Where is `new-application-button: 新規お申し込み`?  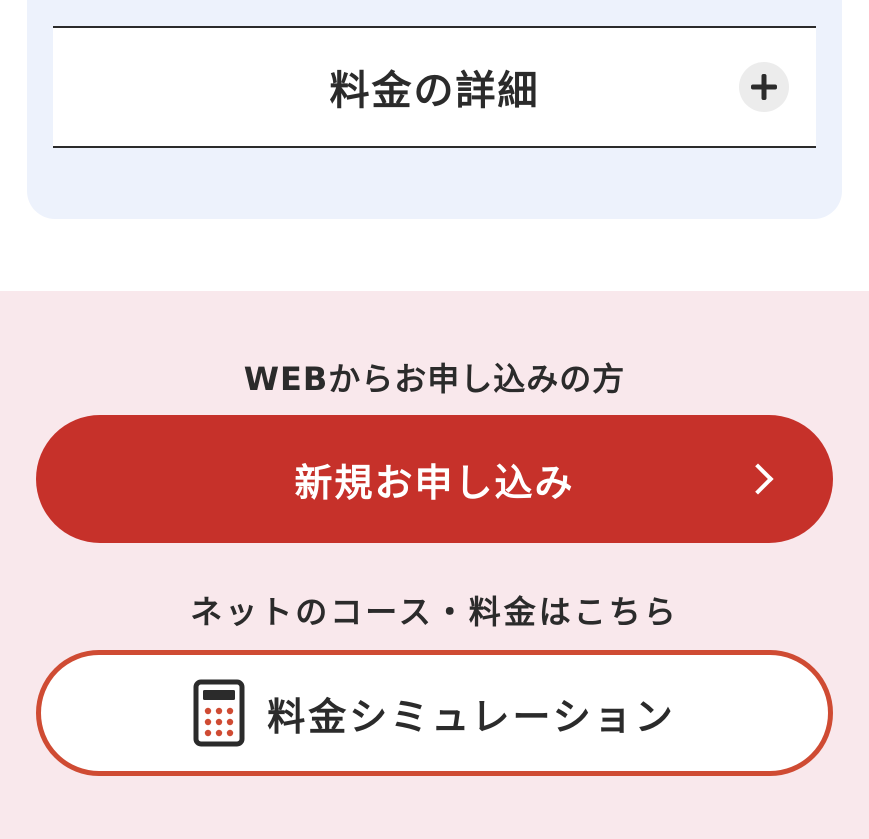
new-application-button: 新規お申し込み is located at coordinates (434, 479).